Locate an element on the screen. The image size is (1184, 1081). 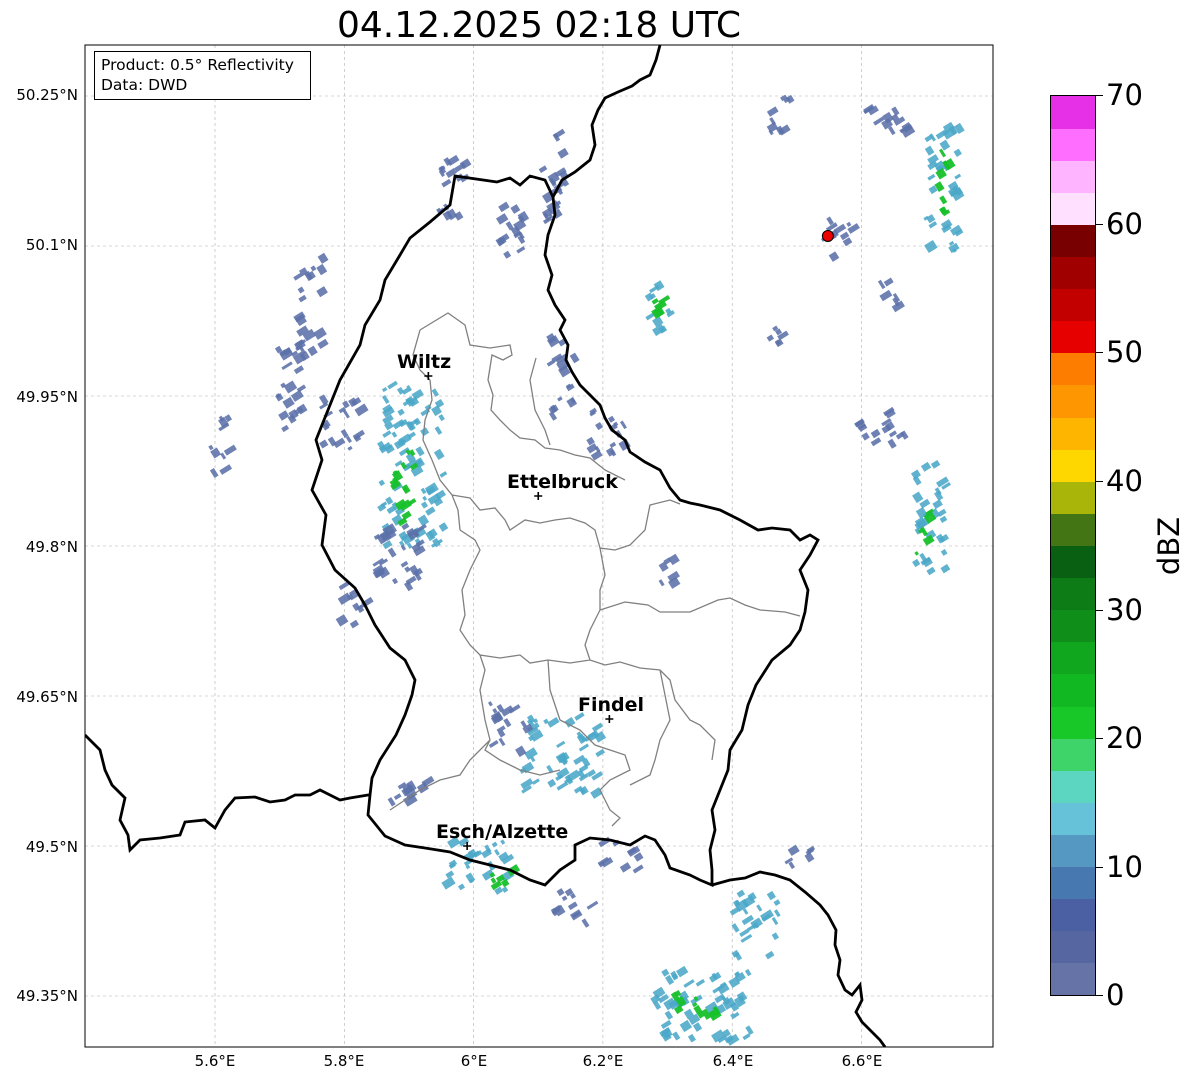
data-source-line: Data: DWD is located at coordinates (144, 85).